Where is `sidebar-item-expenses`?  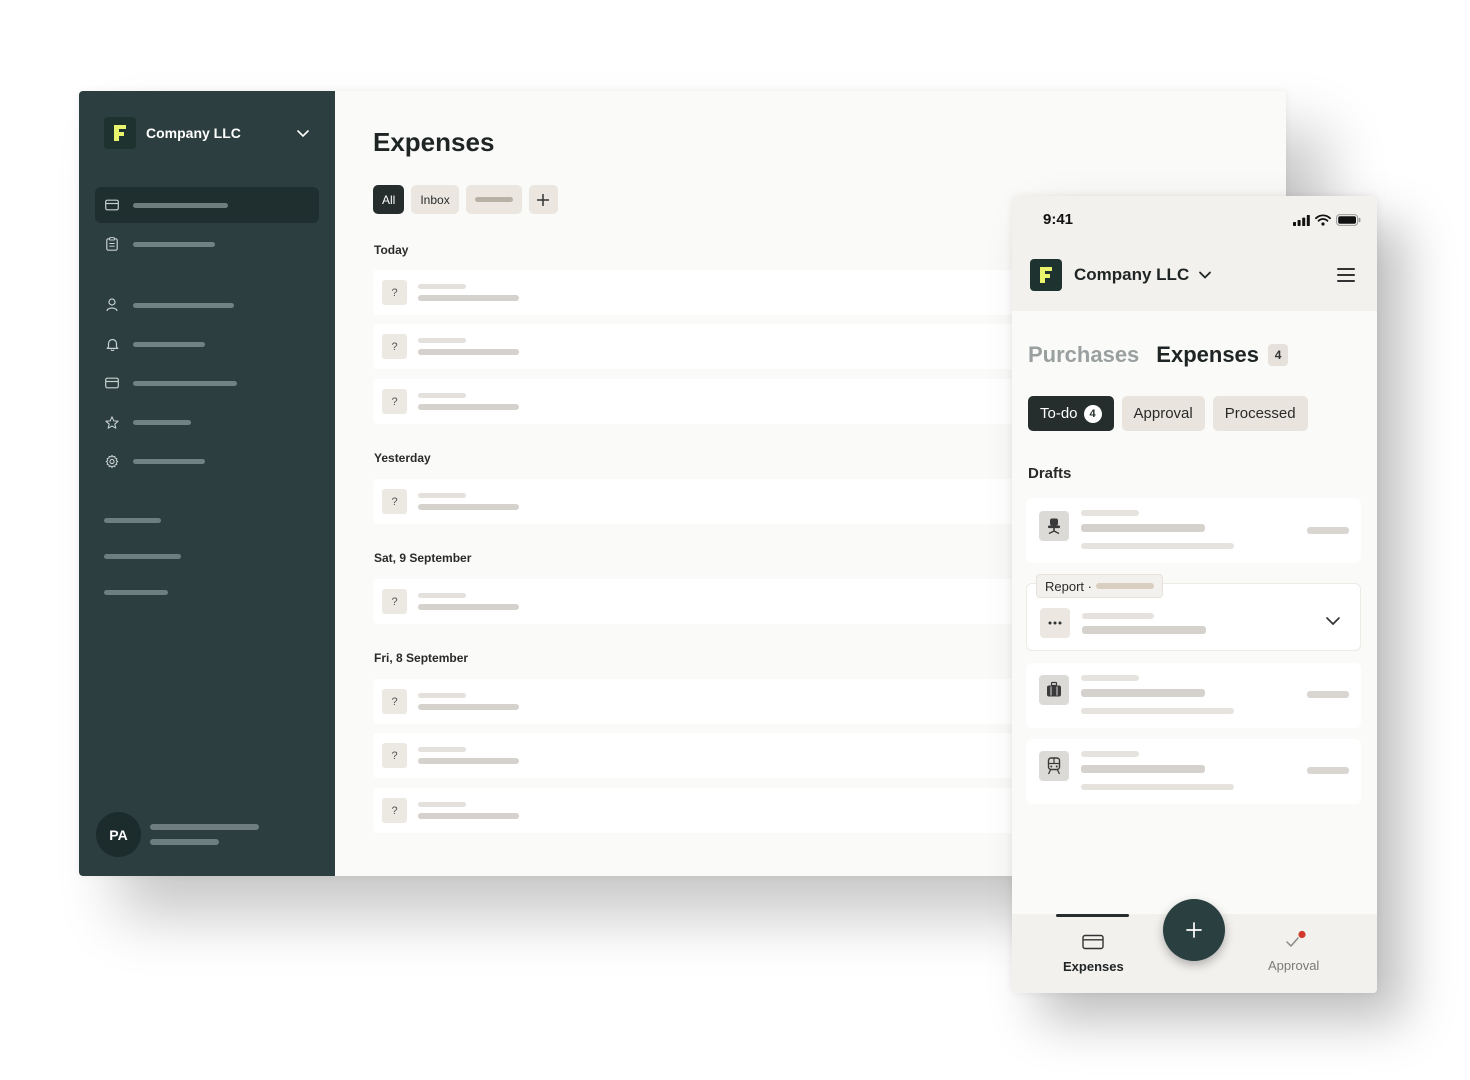 sidebar-item-expenses is located at coordinates (207, 205).